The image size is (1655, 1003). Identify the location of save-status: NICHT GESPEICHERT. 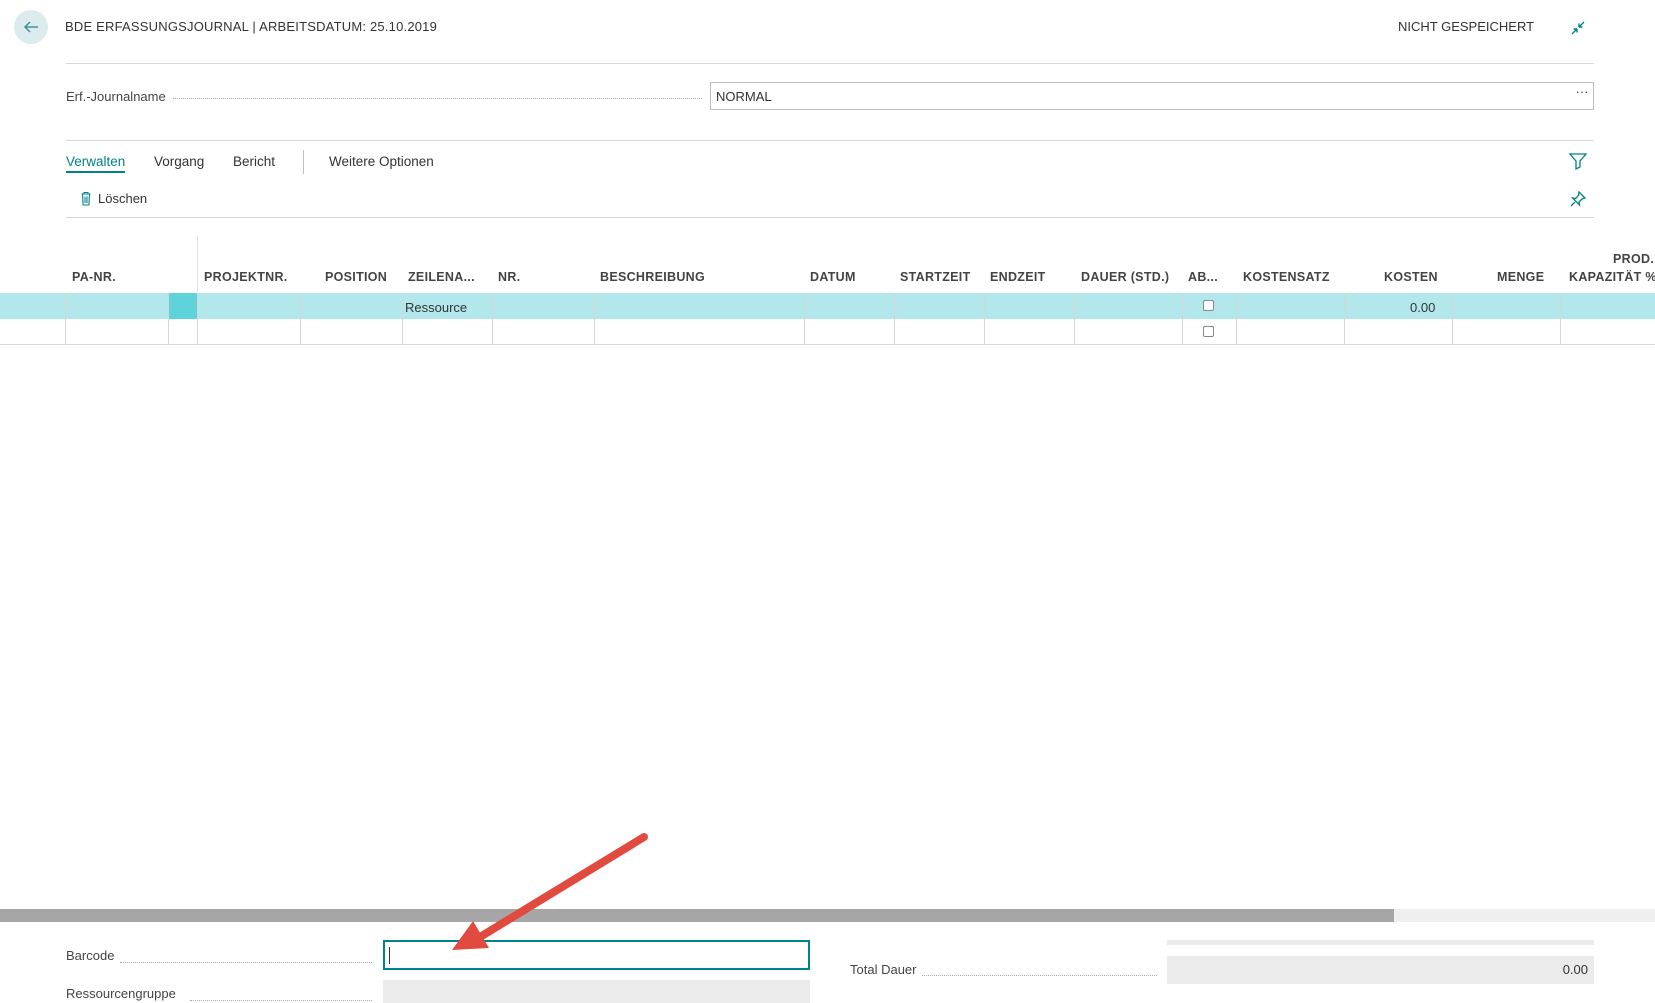
(1466, 26).